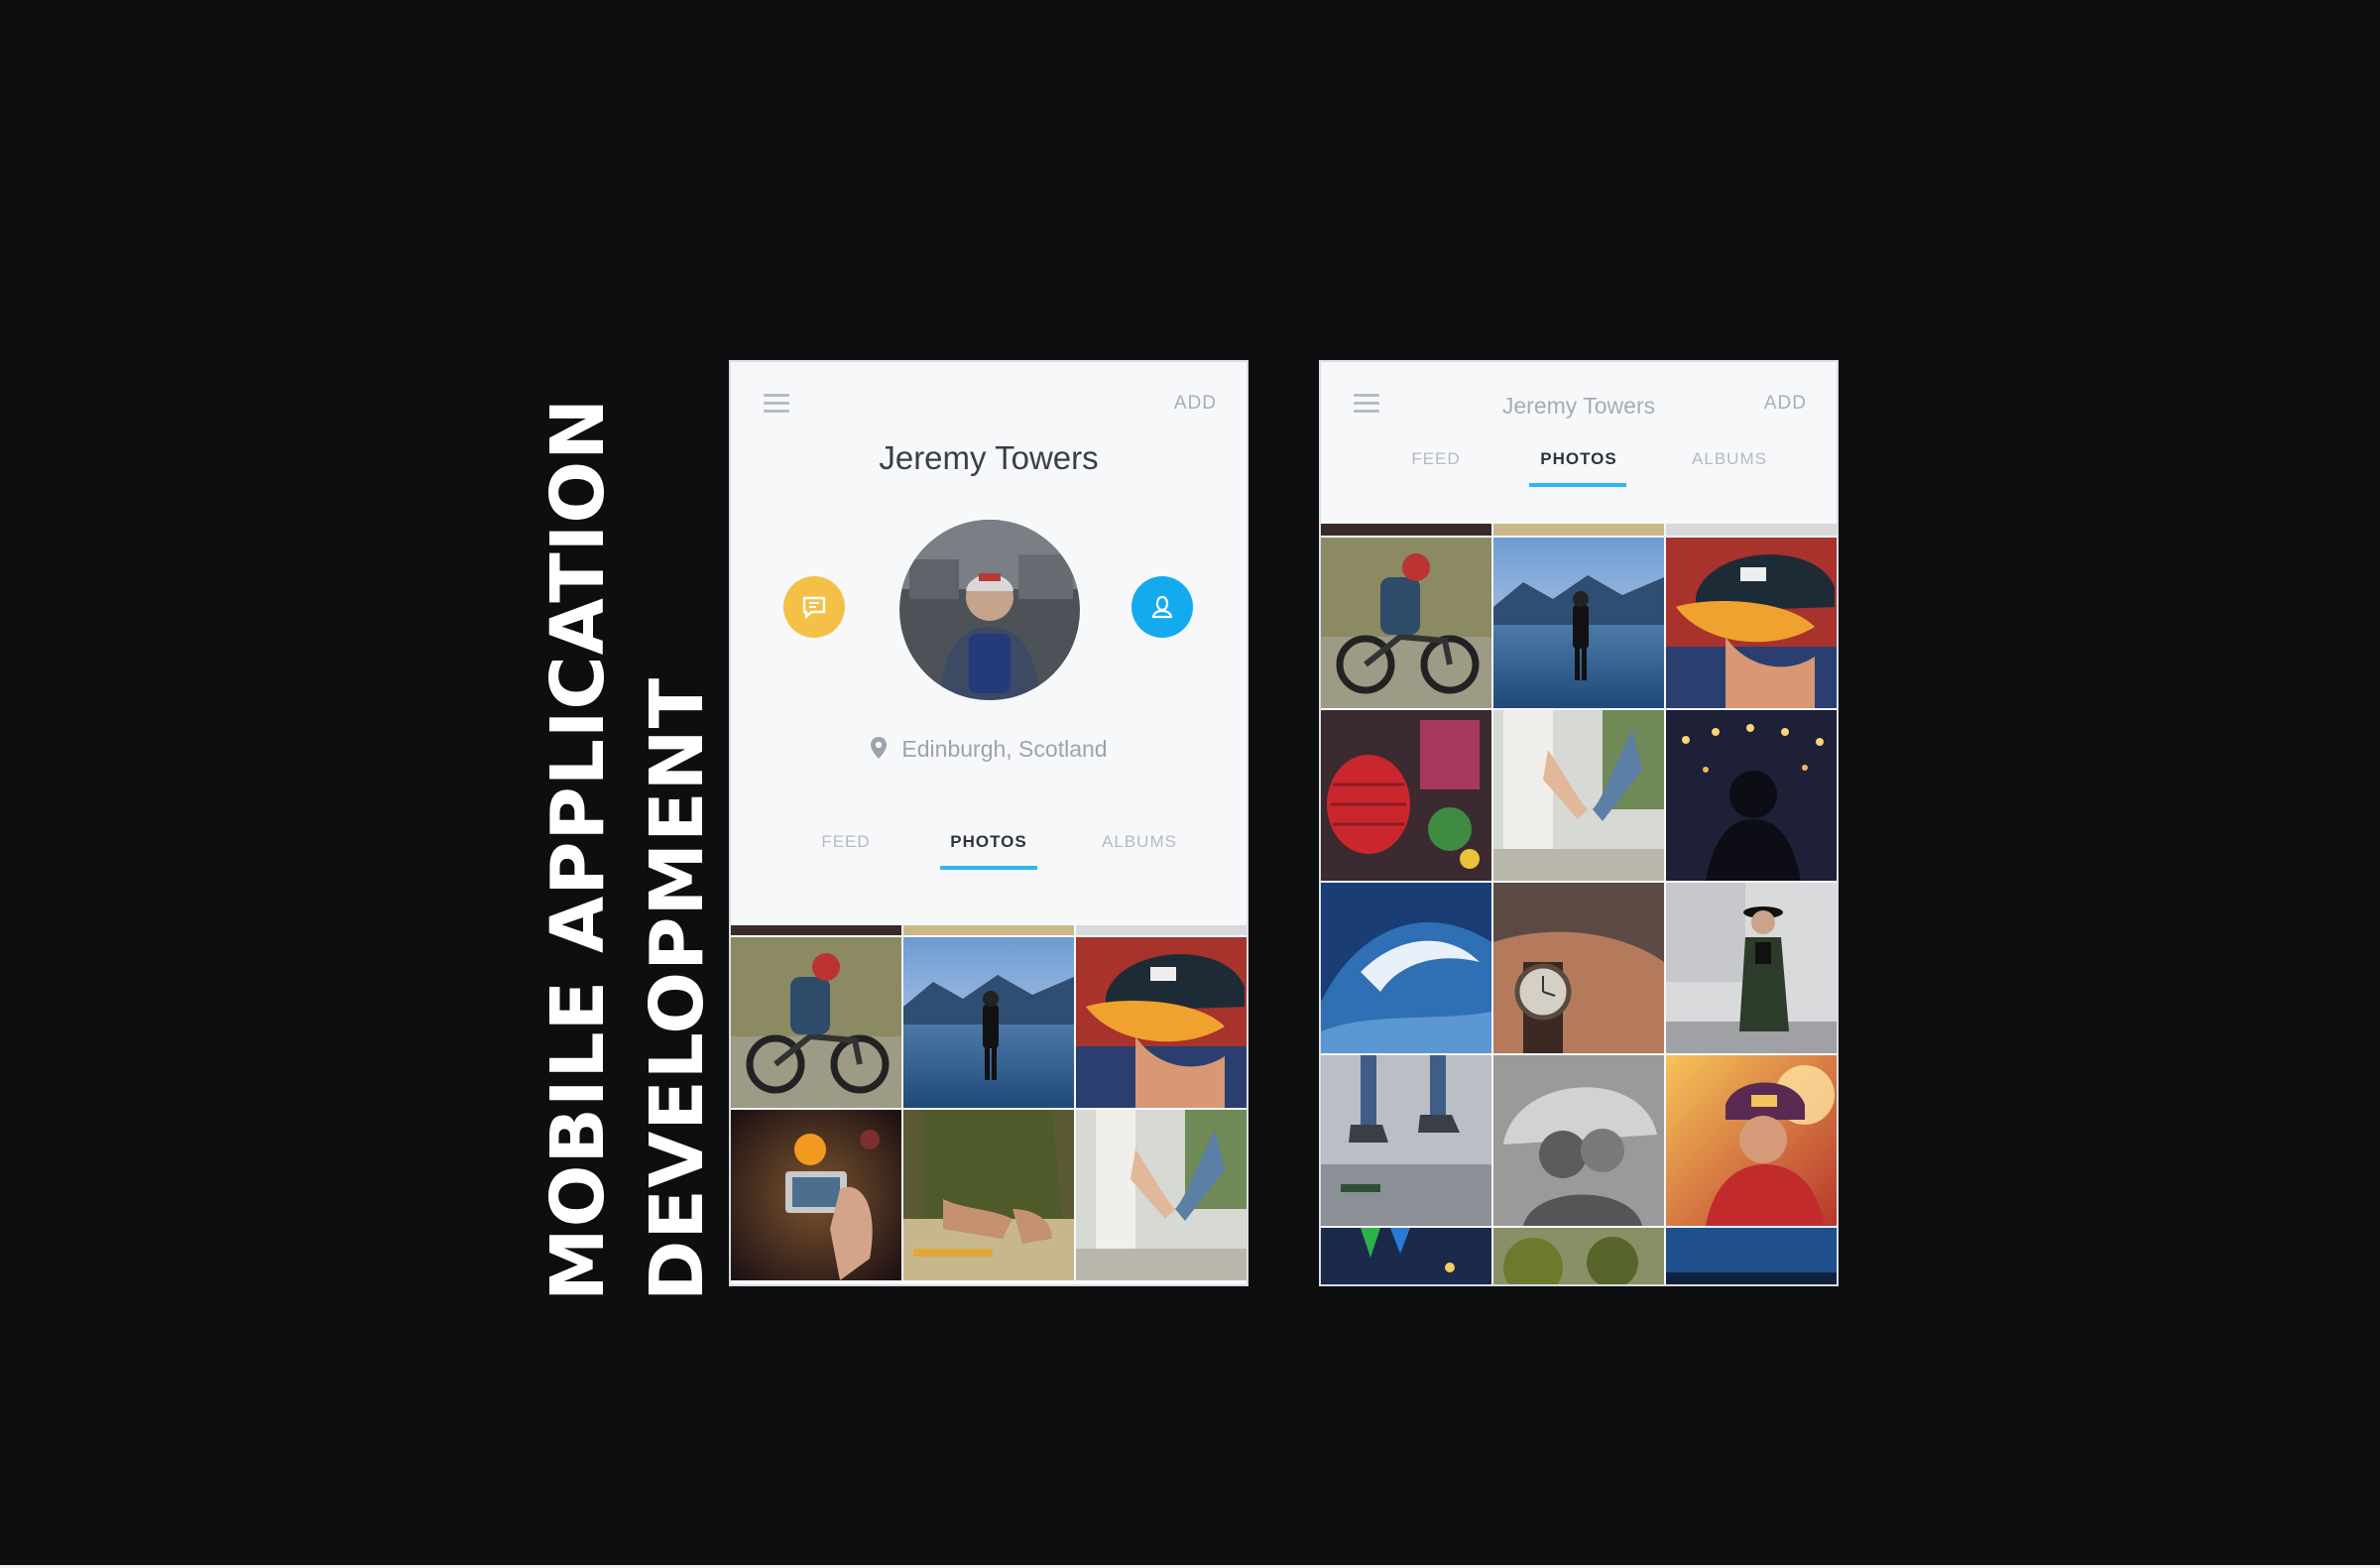 The height and width of the screenshot is (1568, 2380). I want to click on photo-tile-umbrella-kiss, so click(1578, 1140).